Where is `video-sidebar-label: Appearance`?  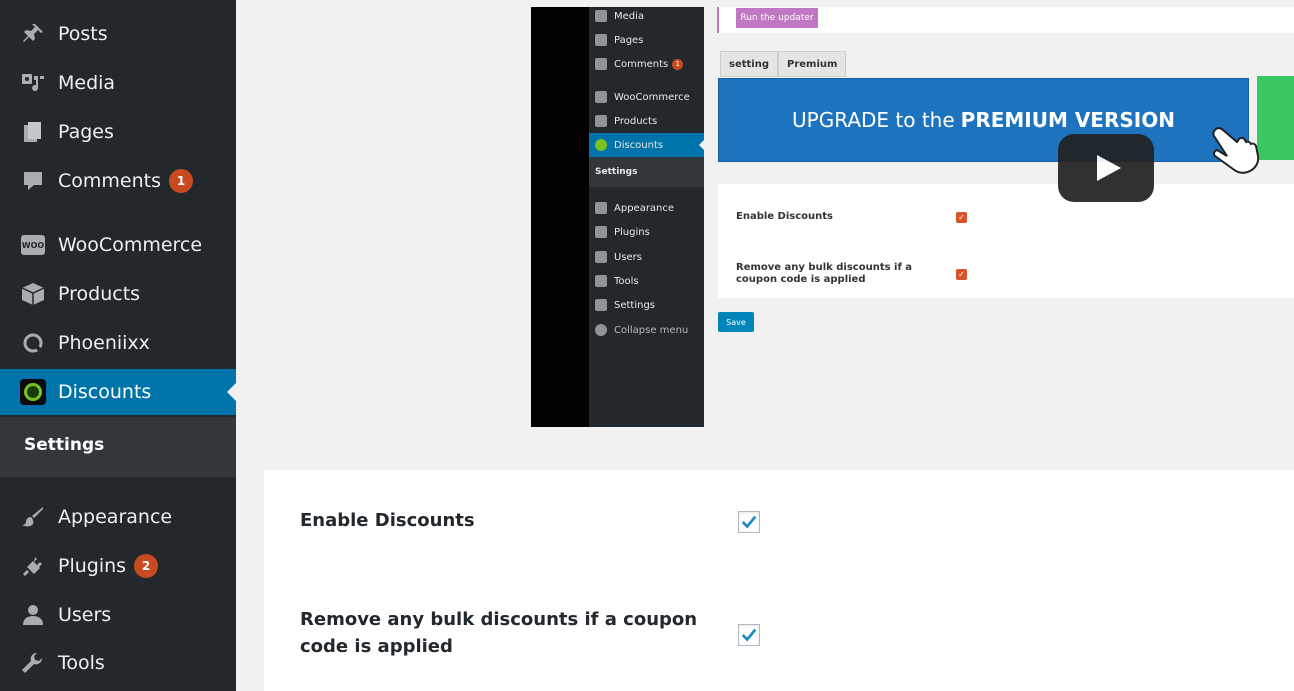
video-sidebar-label: Appearance is located at coordinates (644, 208).